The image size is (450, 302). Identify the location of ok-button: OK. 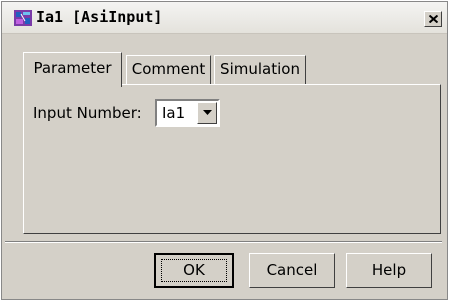
(194, 270).